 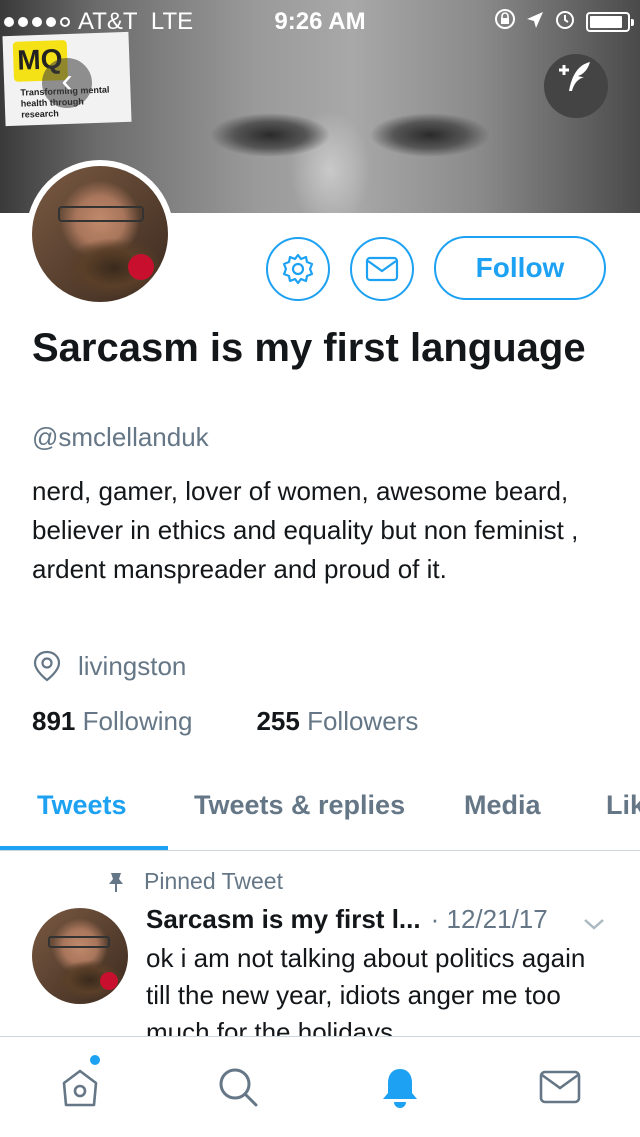 I want to click on profile-avatar, so click(x=100, y=234).